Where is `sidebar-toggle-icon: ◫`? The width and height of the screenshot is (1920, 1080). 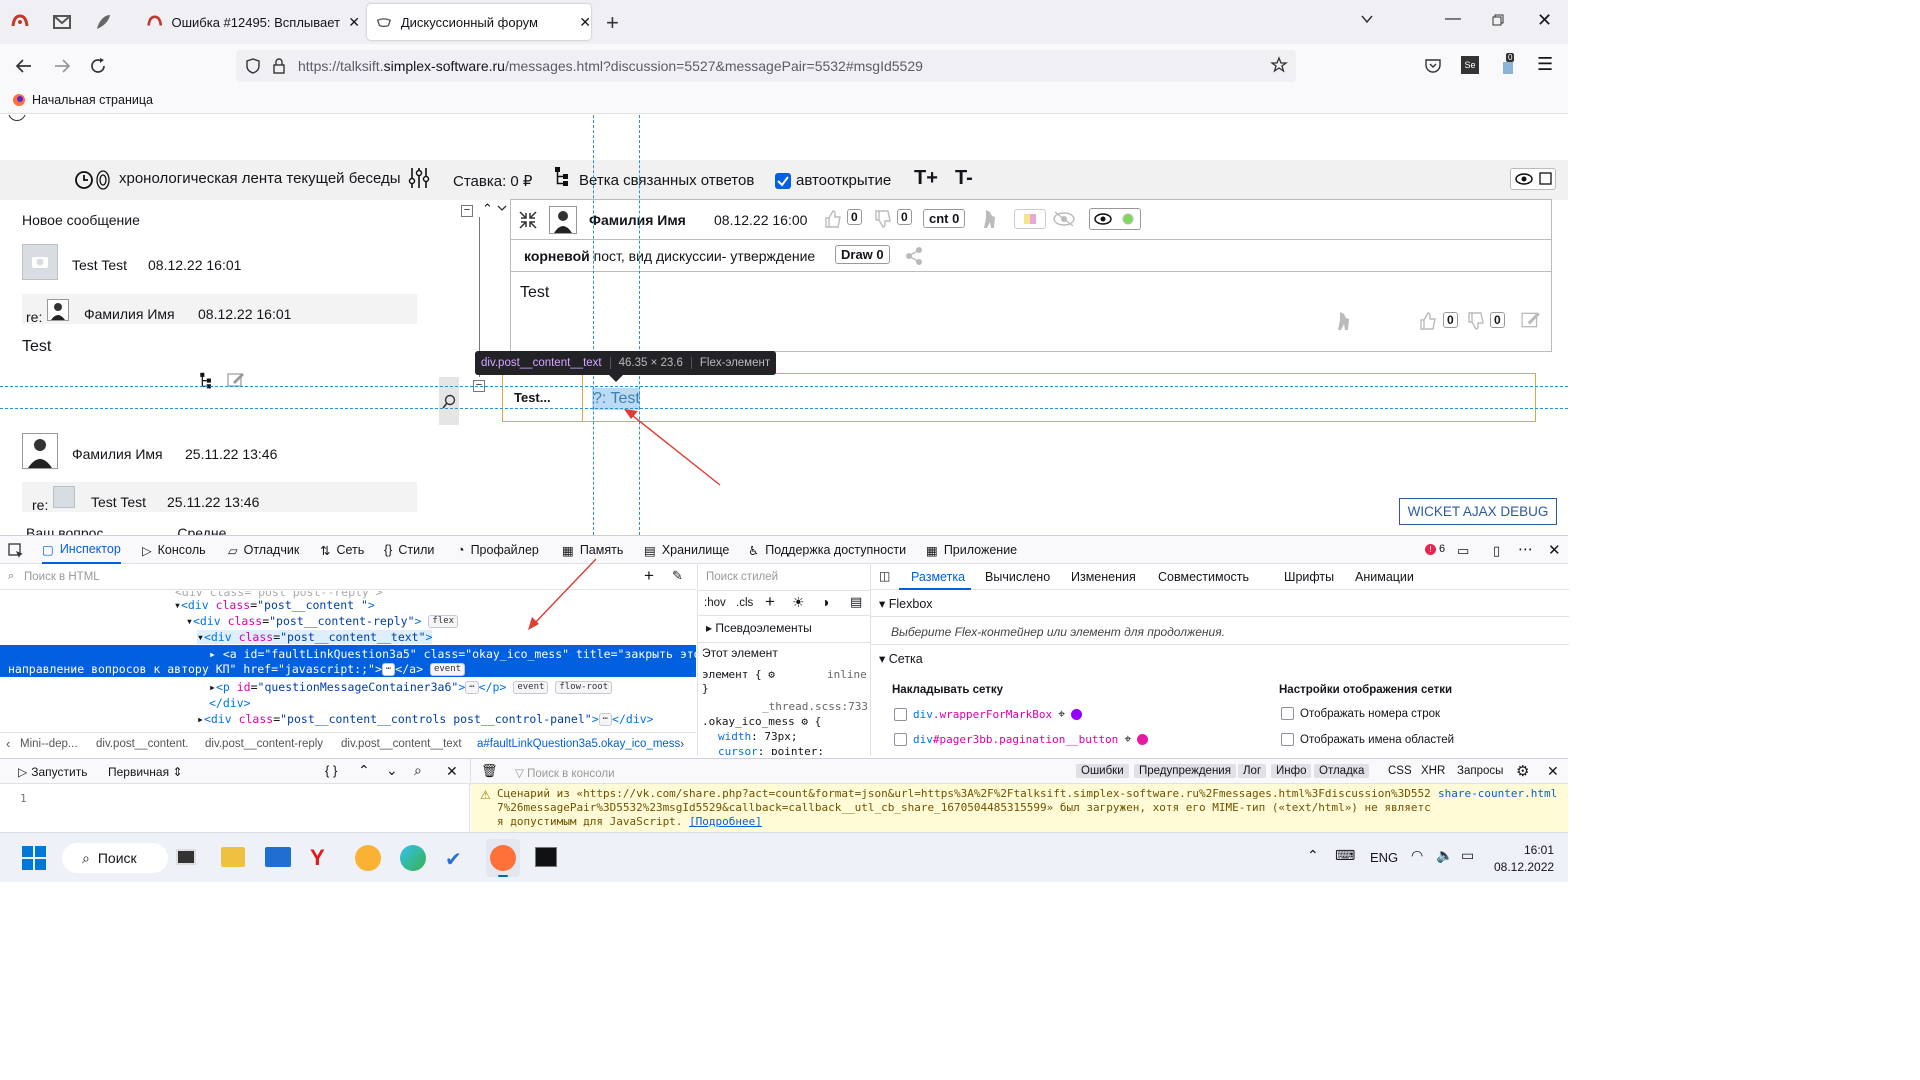
sidebar-toggle-icon: ◫ is located at coordinates (884, 576).